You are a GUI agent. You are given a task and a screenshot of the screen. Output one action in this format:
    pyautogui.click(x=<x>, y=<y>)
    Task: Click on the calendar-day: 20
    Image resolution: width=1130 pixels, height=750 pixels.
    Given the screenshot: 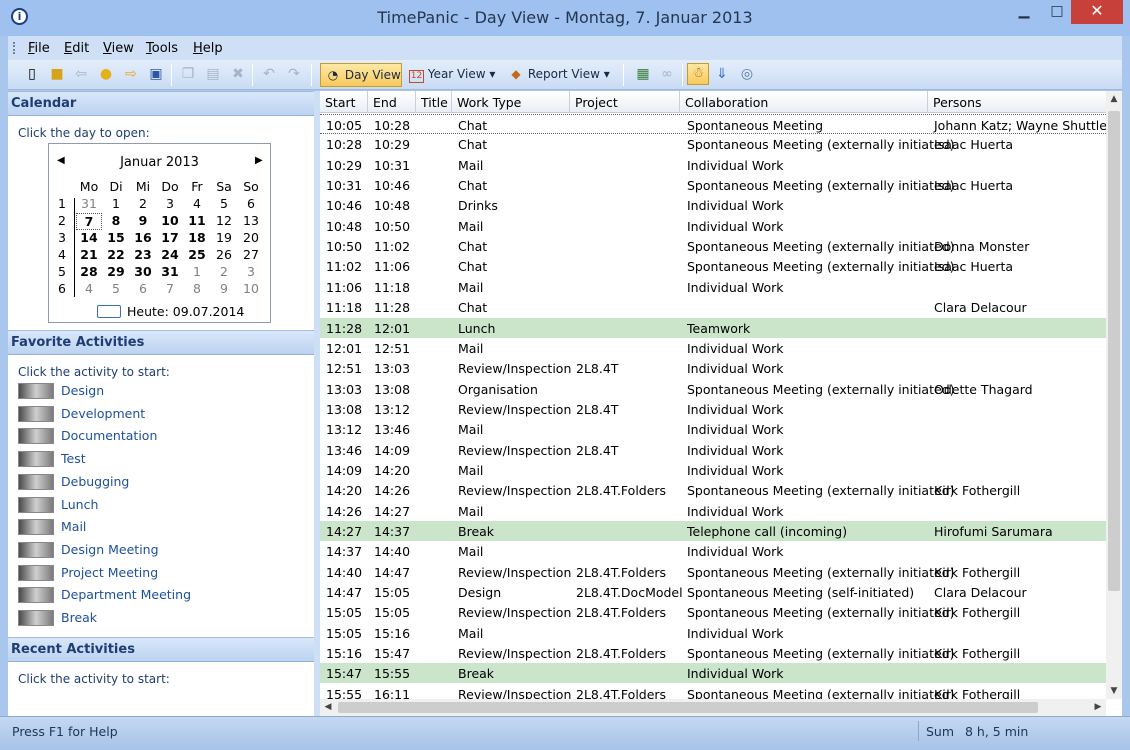 What is the action you would take?
    pyautogui.click(x=251, y=237)
    